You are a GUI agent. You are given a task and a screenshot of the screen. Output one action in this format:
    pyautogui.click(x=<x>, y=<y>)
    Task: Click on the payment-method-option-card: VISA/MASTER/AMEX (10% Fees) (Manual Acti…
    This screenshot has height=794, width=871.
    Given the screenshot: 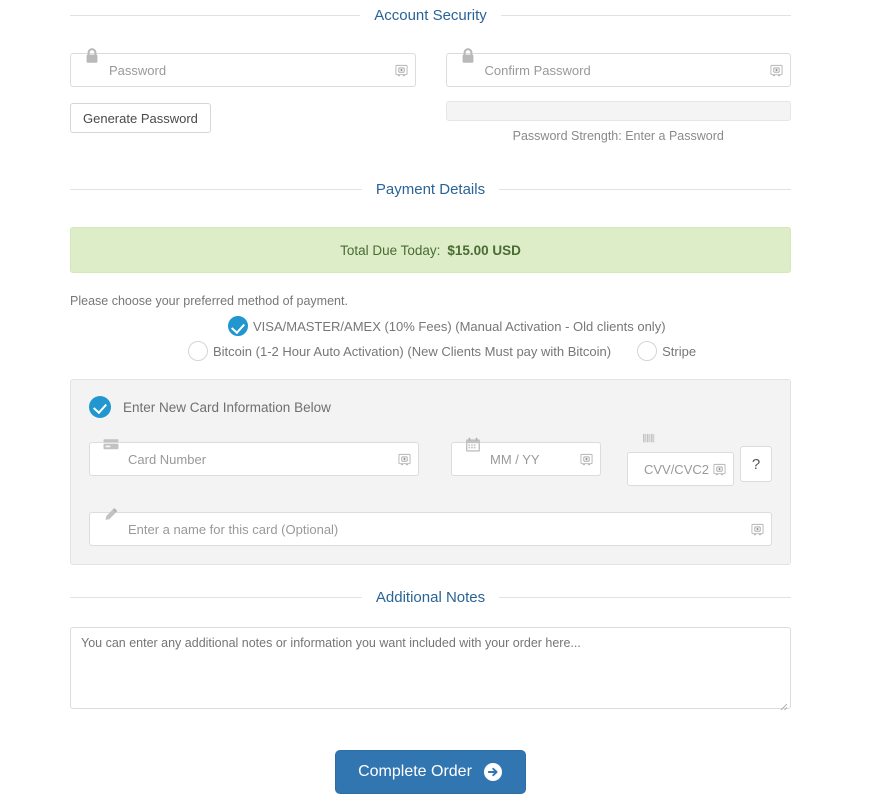 What is the action you would take?
    pyautogui.click(x=447, y=326)
    